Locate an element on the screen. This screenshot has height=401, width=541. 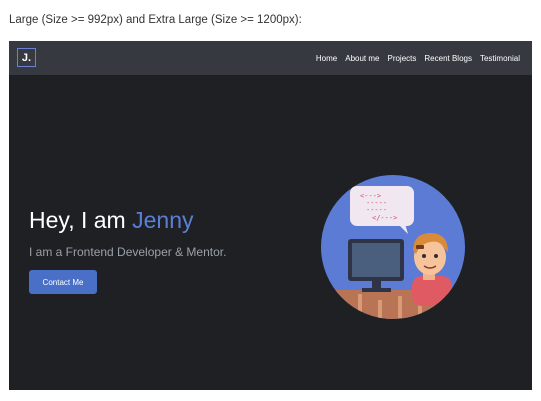
hero-subtitle: I am a Frontend Developer & Mentor. is located at coordinates (128, 252).